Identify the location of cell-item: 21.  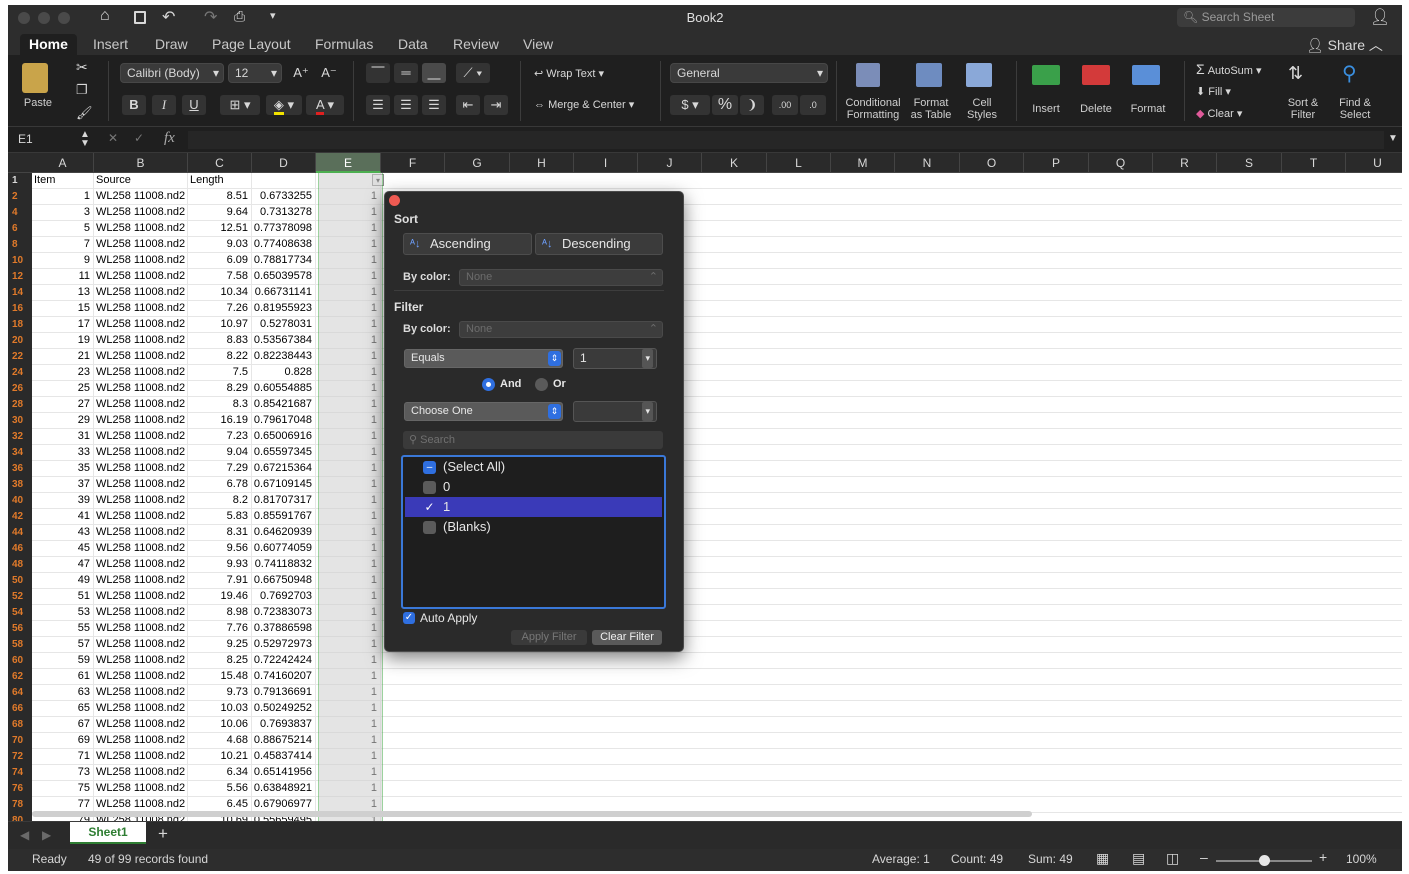
(63, 356).